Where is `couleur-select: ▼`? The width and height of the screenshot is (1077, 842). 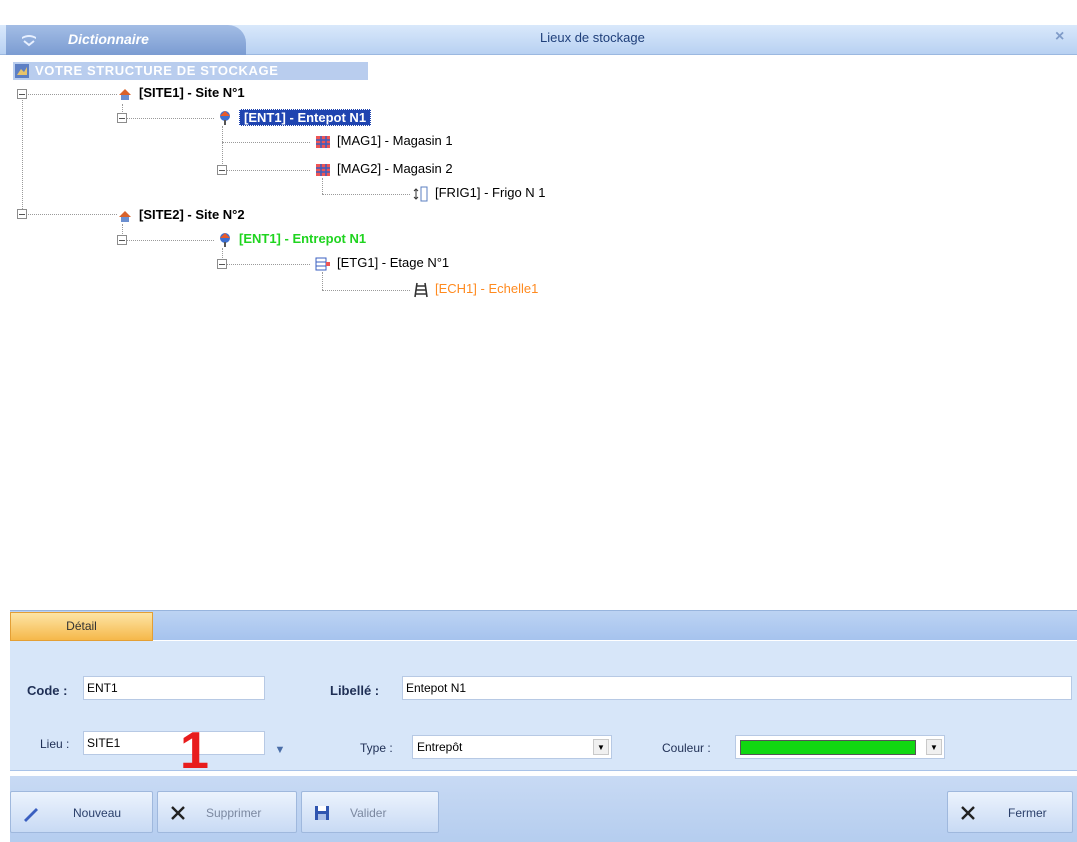
couleur-select: ▼ is located at coordinates (840, 747).